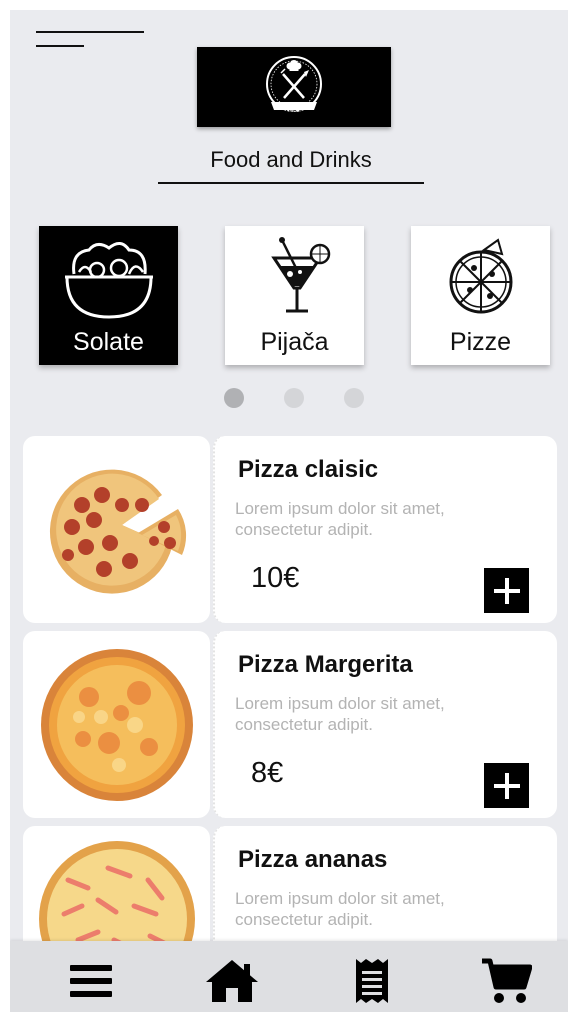 The height and width of the screenshot is (1012, 571). What do you see at coordinates (294, 87) in the screenshot?
I see `brand-logo: FOOD AND DRINKS` at bounding box center [294, 87].